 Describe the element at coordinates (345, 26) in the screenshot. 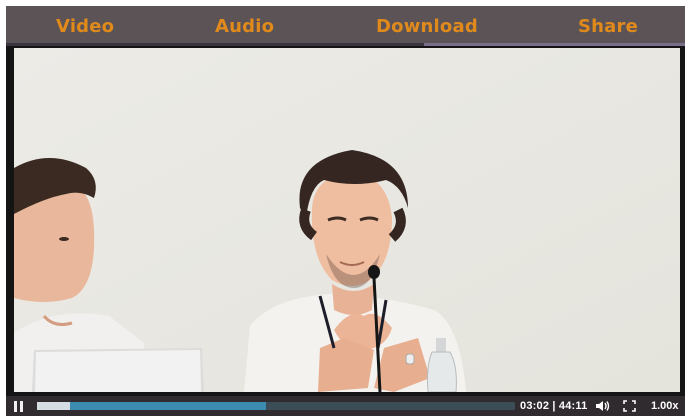

I see `player-tab-bar: Video Audio Download Share` at that location.